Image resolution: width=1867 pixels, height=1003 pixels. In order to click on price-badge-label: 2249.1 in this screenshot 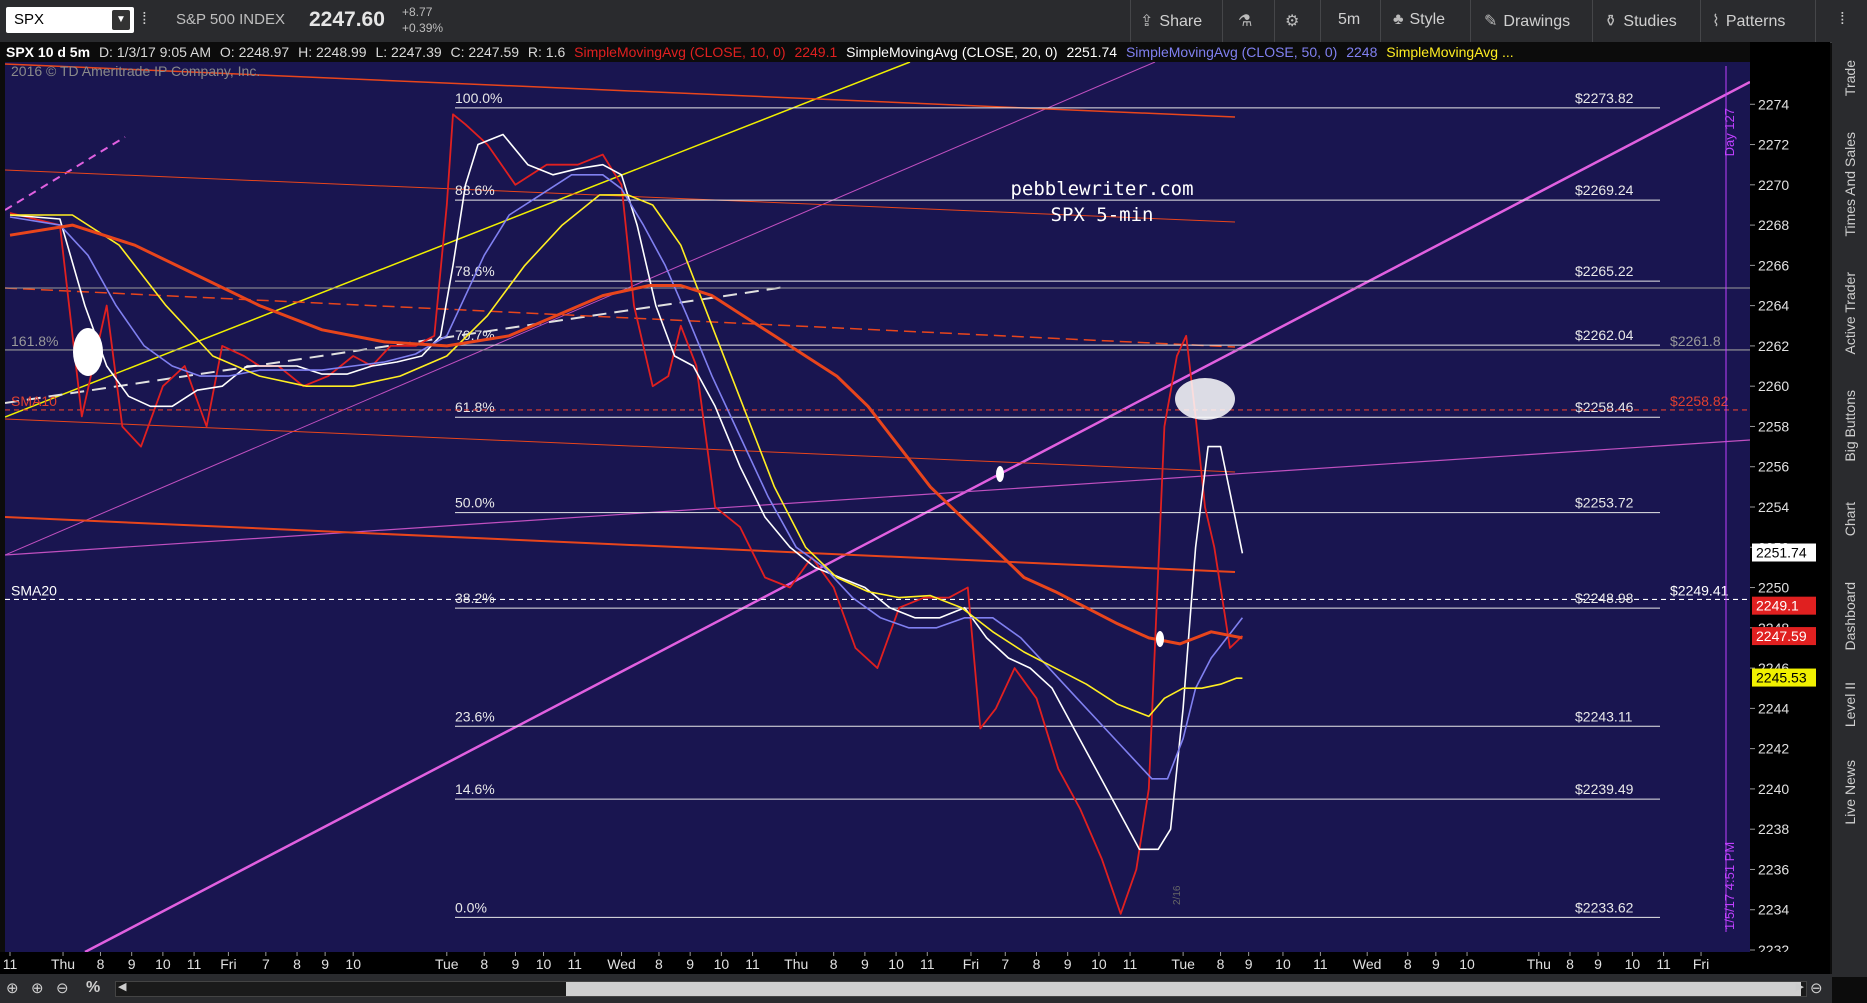, I will do `click(1777, 606)`.